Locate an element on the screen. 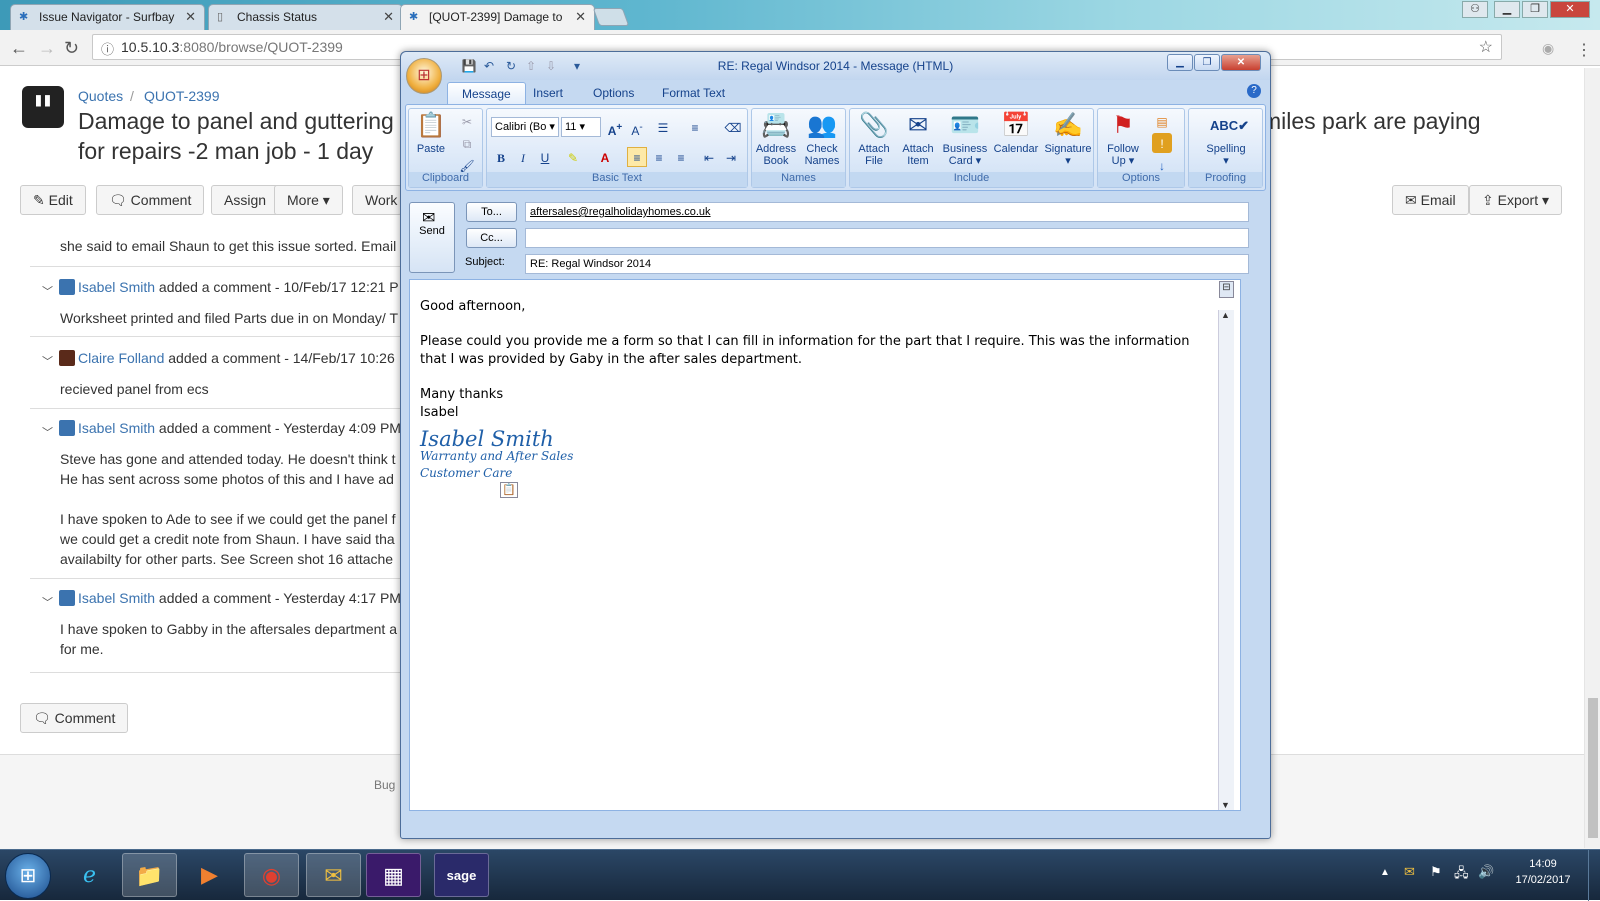  internet-explorer-icon: ℯ is located at coordinates (89, 875).